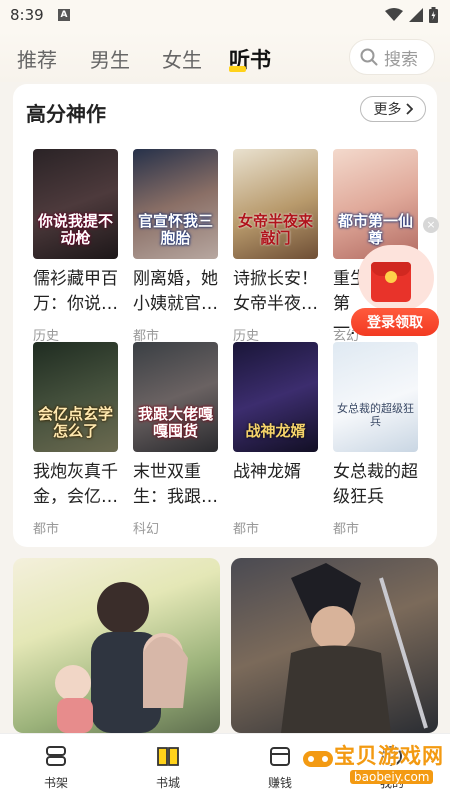 Image resolution: width=450 pixels, height=800 pixels. What do you see at coordinates (275, 431) in the screenshot?
I see `cover-title: 战神龙婿` at bounding box center [275, 431].